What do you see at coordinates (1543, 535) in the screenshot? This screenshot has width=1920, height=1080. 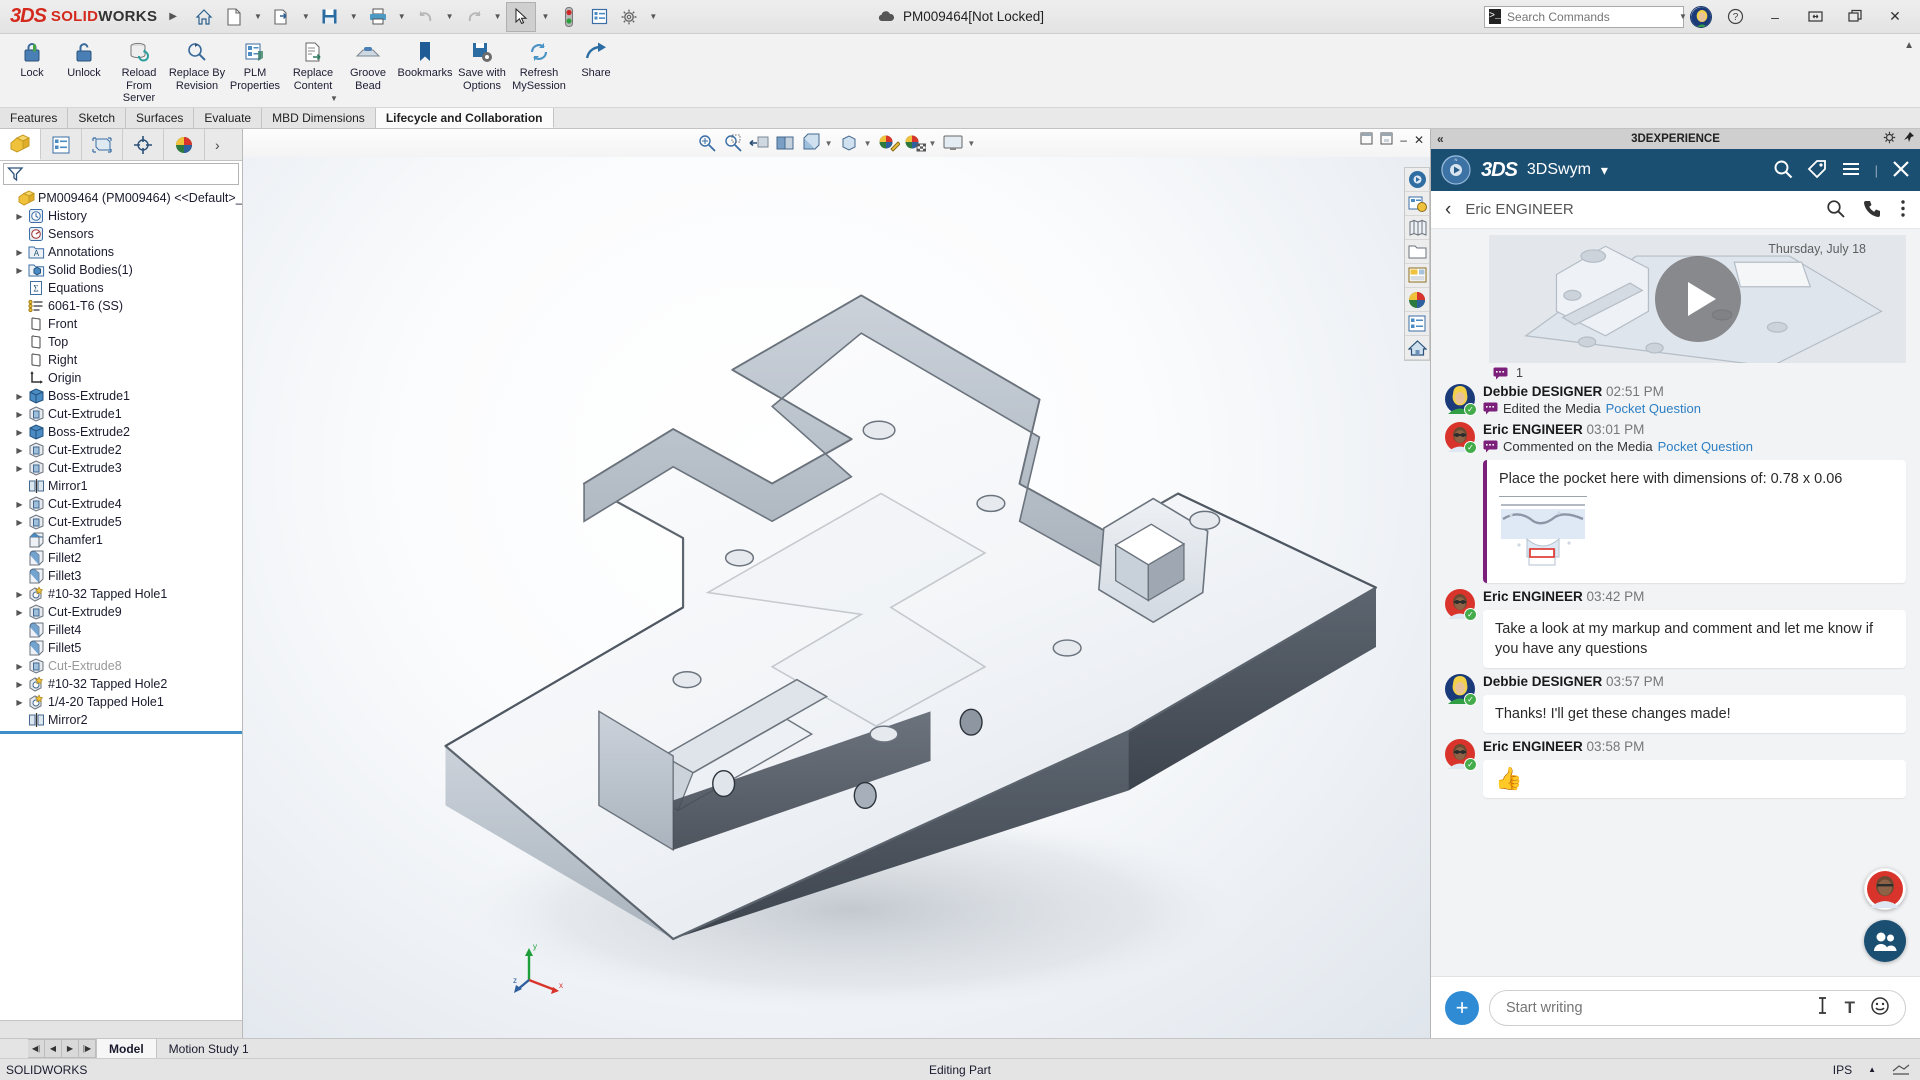 I see `markup-thumbnail` at bounding box center [1543, 535].